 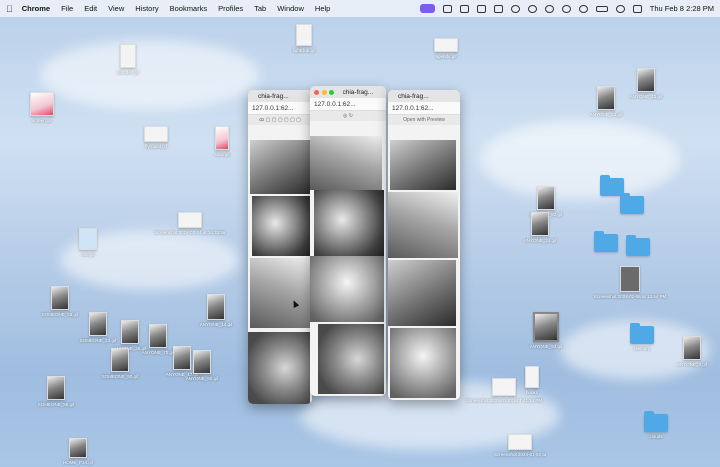 What do you see at coordinates (120, 363) in the screenshot?
I see `desktop-file: SOMEONE_90.gif` at bounding box center [120, 363].